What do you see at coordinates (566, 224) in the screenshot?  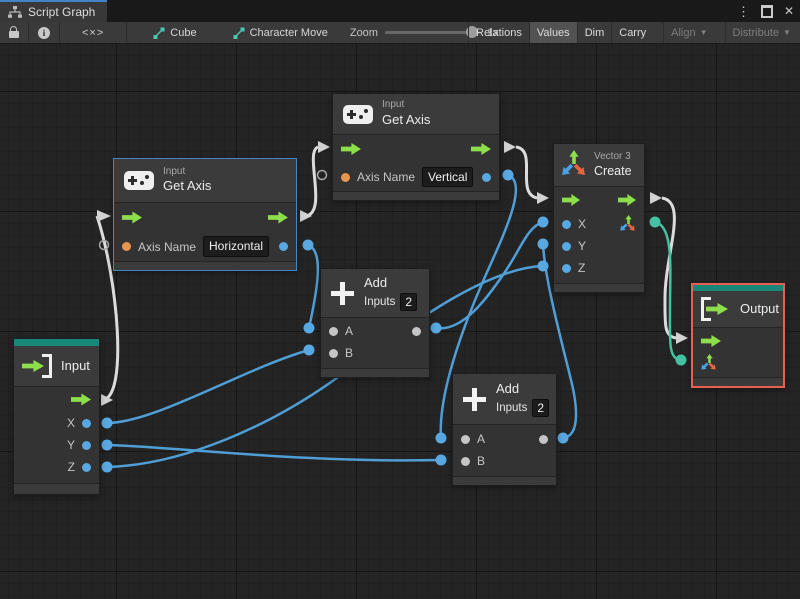 I see `x-in-port` at bounding box center [566, 224].